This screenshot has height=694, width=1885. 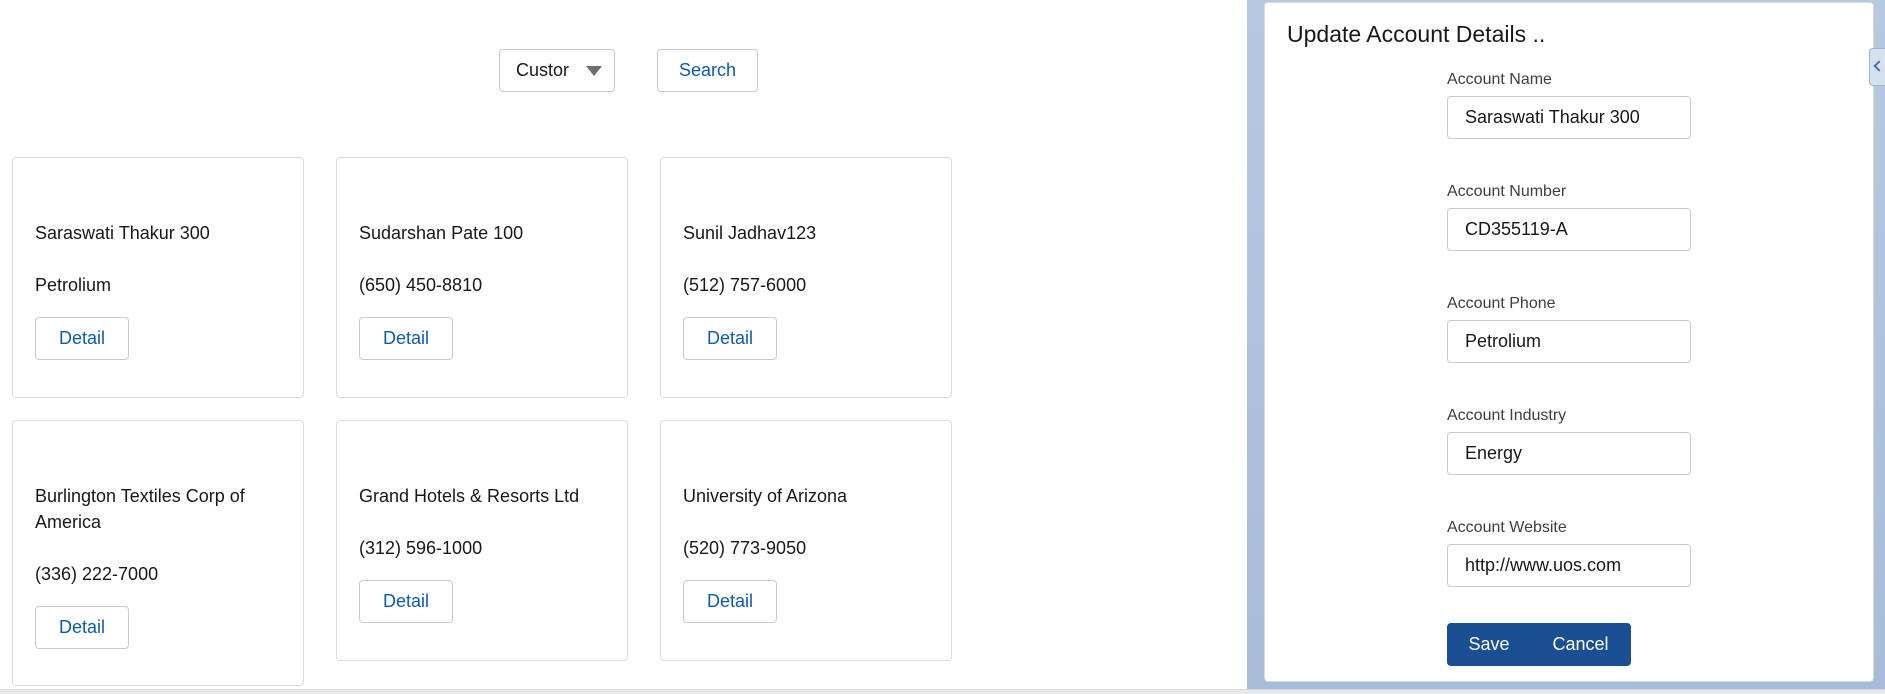 I want to click on account-number-input, so click(x=1569, y=229).